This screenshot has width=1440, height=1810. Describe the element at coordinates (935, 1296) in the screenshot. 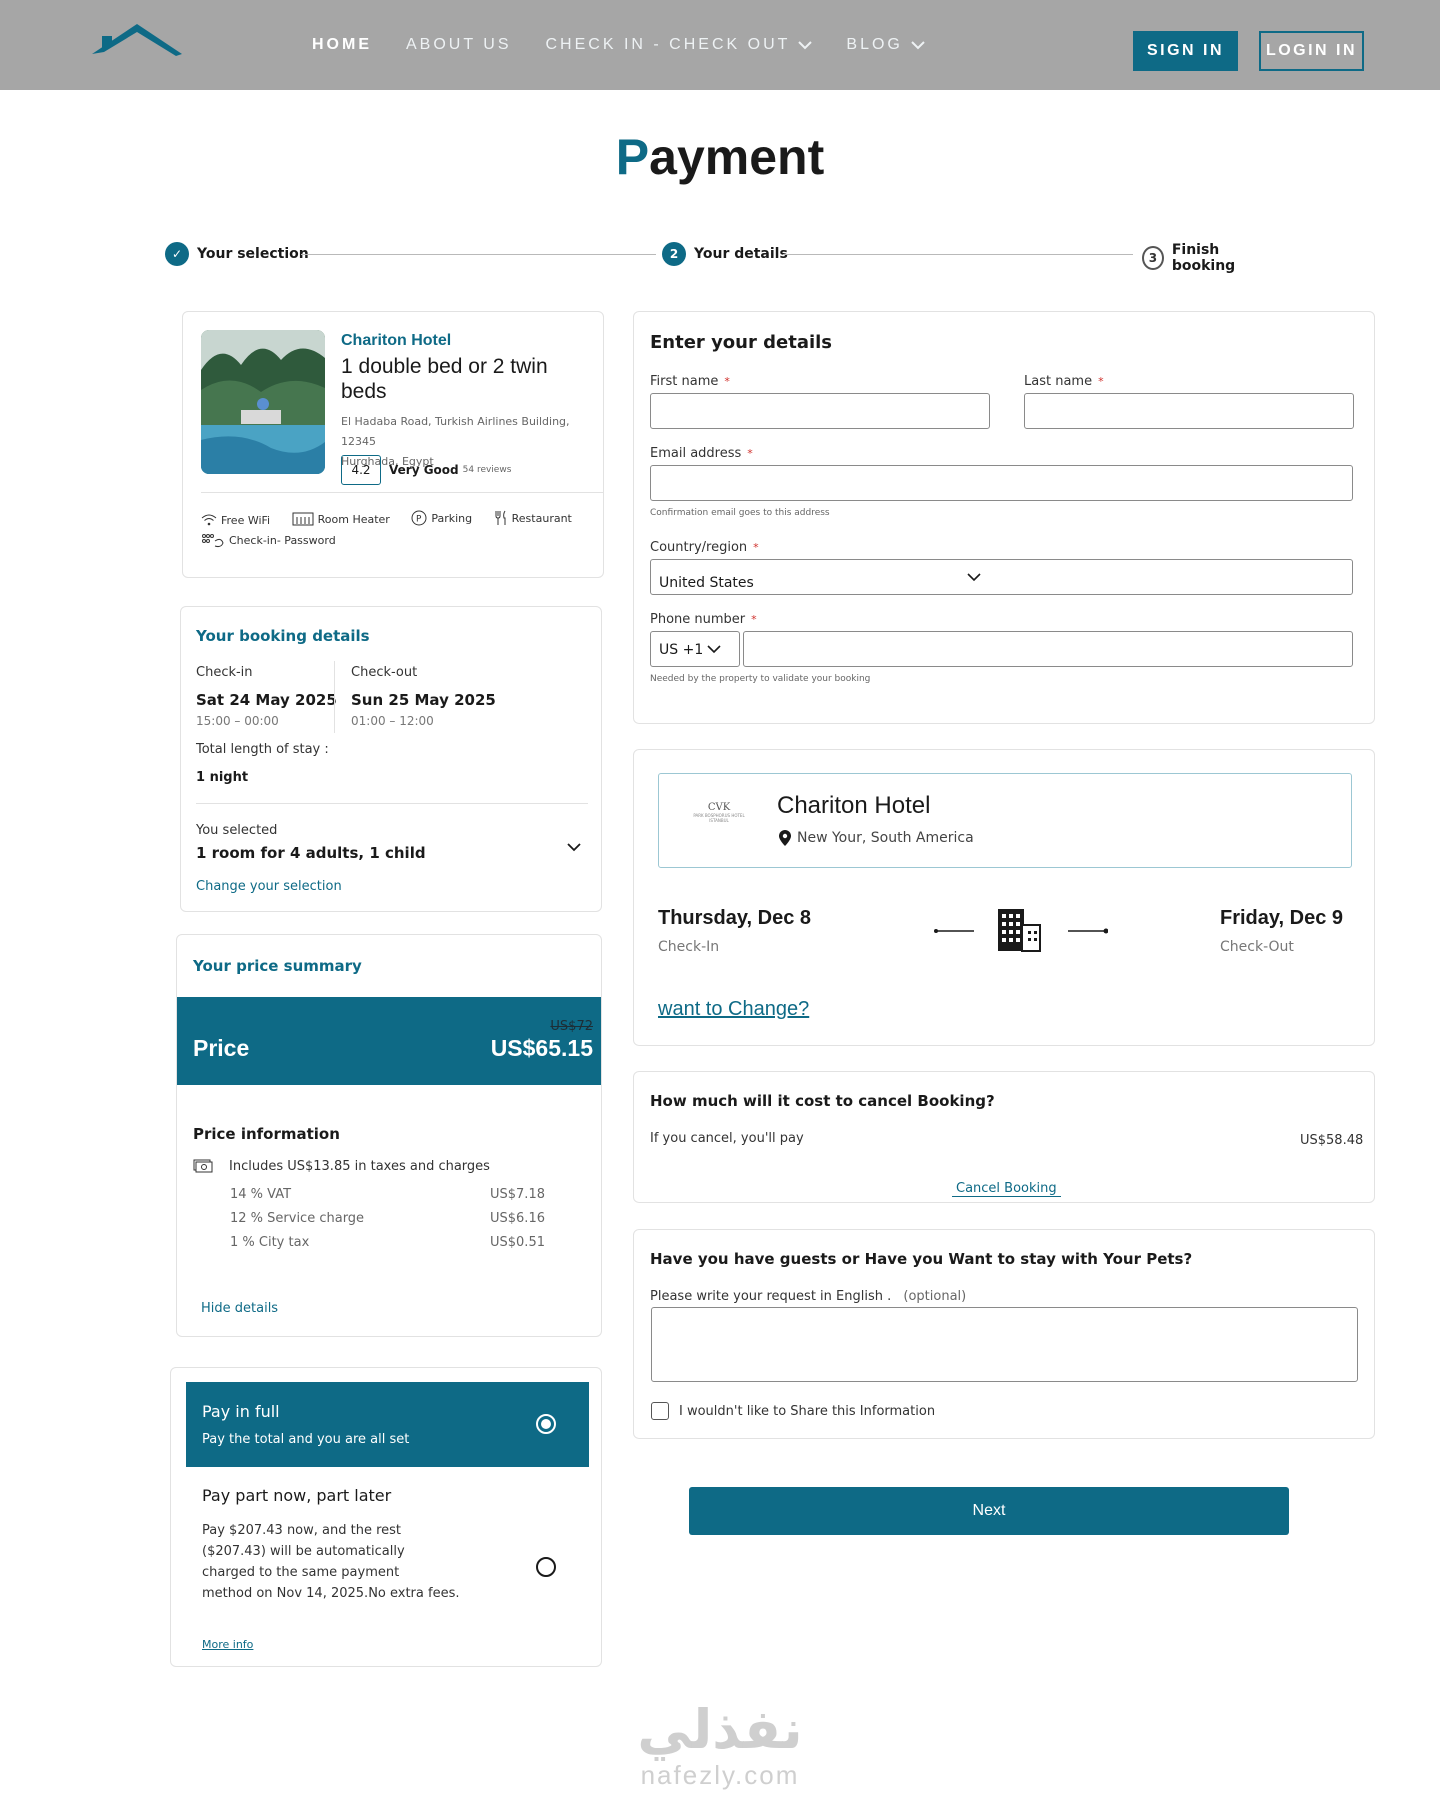

I see `optional-tag: (optional)` at that location.